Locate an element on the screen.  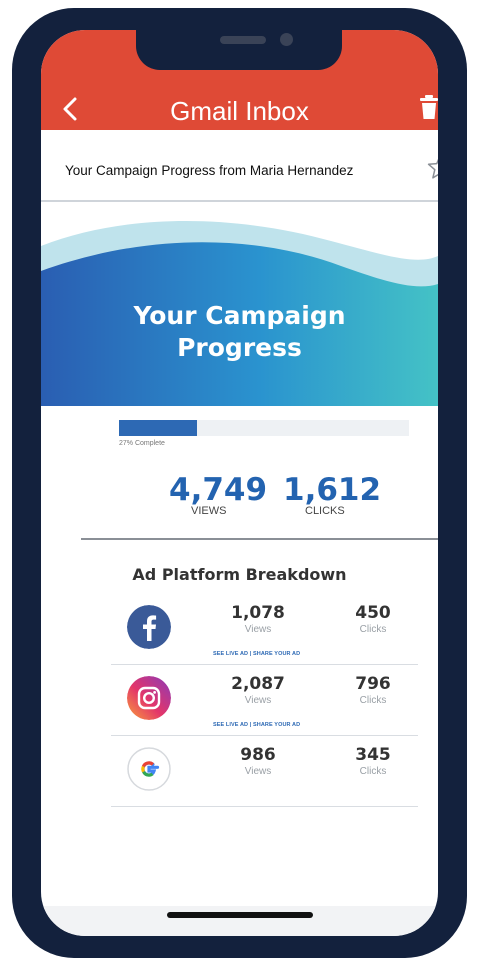
subject-divider is located at coordinates (239, 201).